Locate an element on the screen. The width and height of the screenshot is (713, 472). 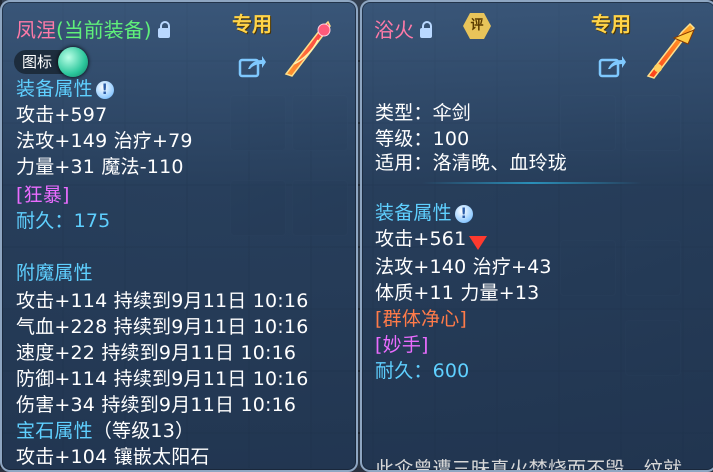
durability-line: 耐久：600 is located at coordinates (422, 369).